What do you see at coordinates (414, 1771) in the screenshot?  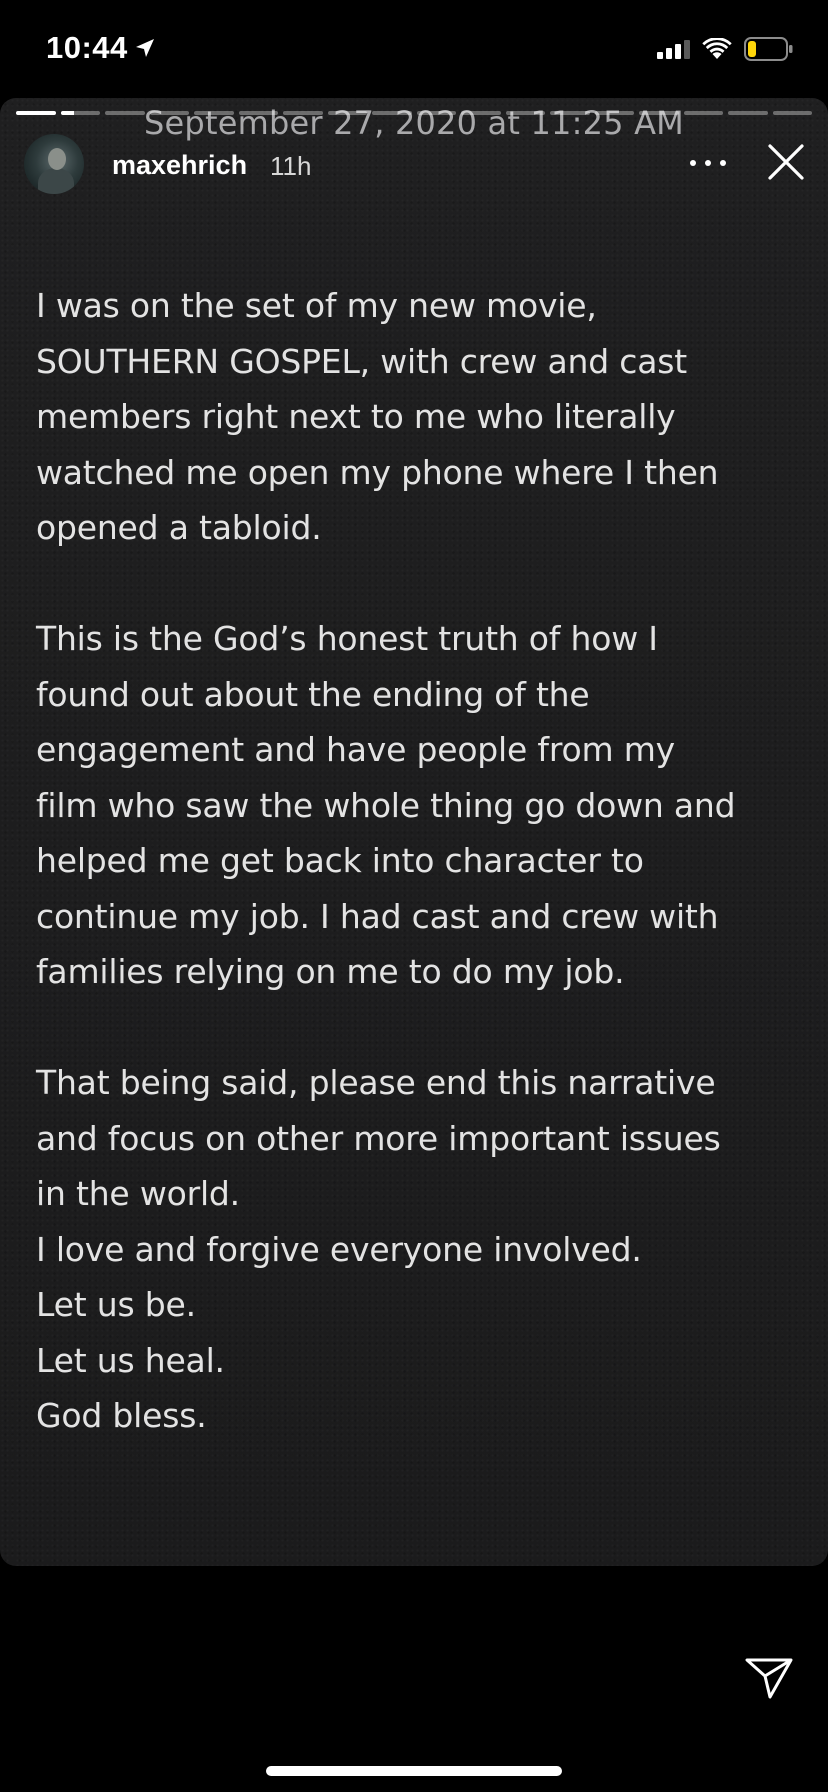 I see `home-indicator` at bounding box center [414, 1771].